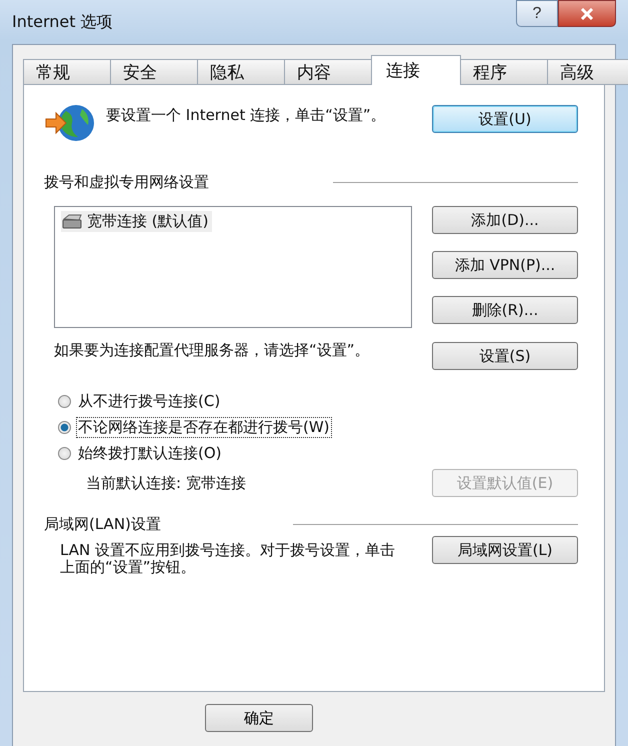 Image resolution: width=628 pixels, height=746 pixels. I want to click on close-button, so click(587, 13).